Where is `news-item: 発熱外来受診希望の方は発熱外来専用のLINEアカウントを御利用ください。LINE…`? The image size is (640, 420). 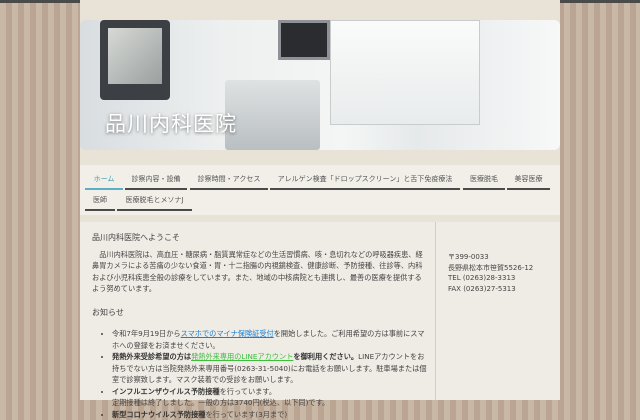
news-item: 発熱外来受診希望の方は発熱外来専用のLINEアカウントを御利用ください。LINE… is located at coordinates (269, 368).